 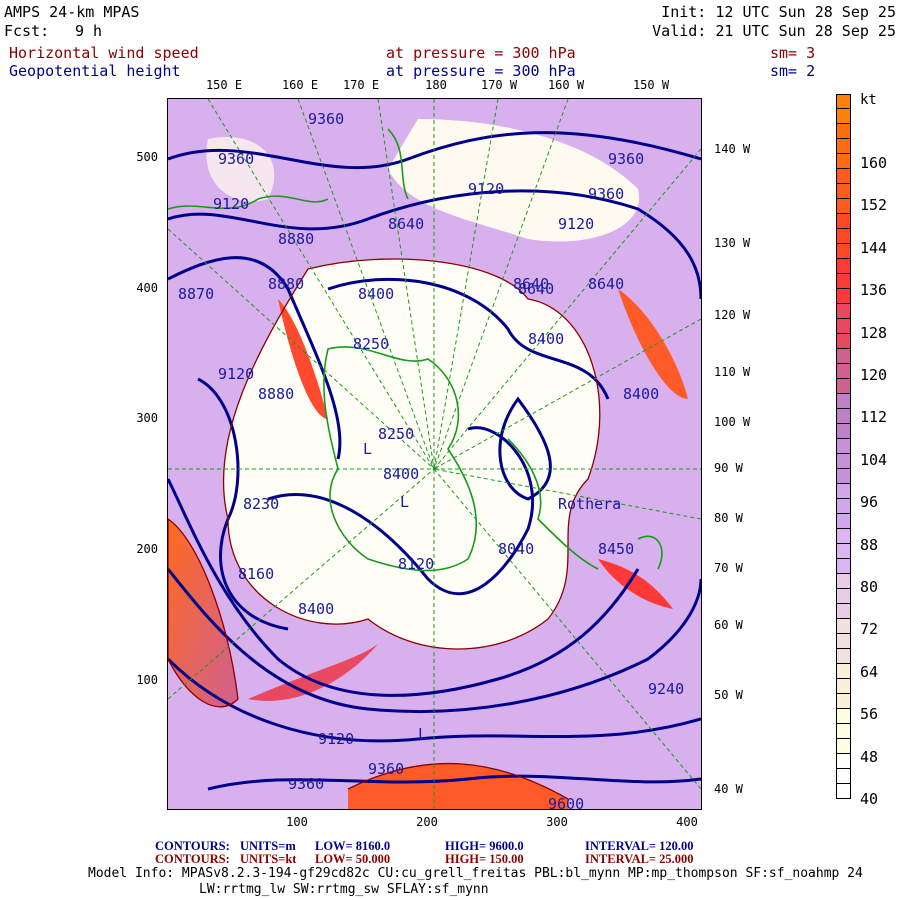 I want to click on y-tick-label: 200, so click(x=147, y=549).